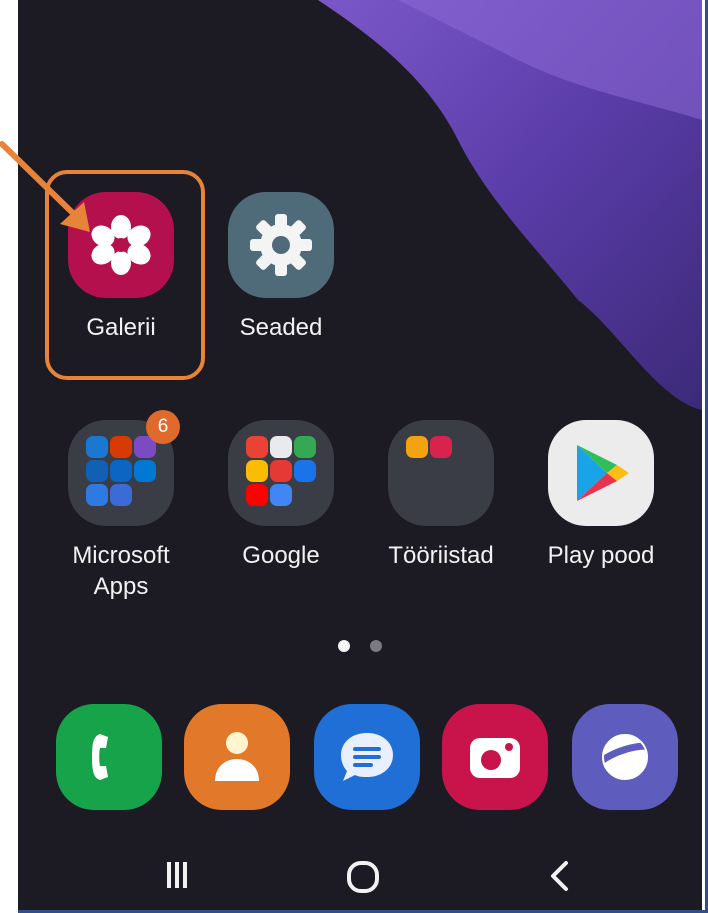  I want to click on internet-icon, so click(625, 757).